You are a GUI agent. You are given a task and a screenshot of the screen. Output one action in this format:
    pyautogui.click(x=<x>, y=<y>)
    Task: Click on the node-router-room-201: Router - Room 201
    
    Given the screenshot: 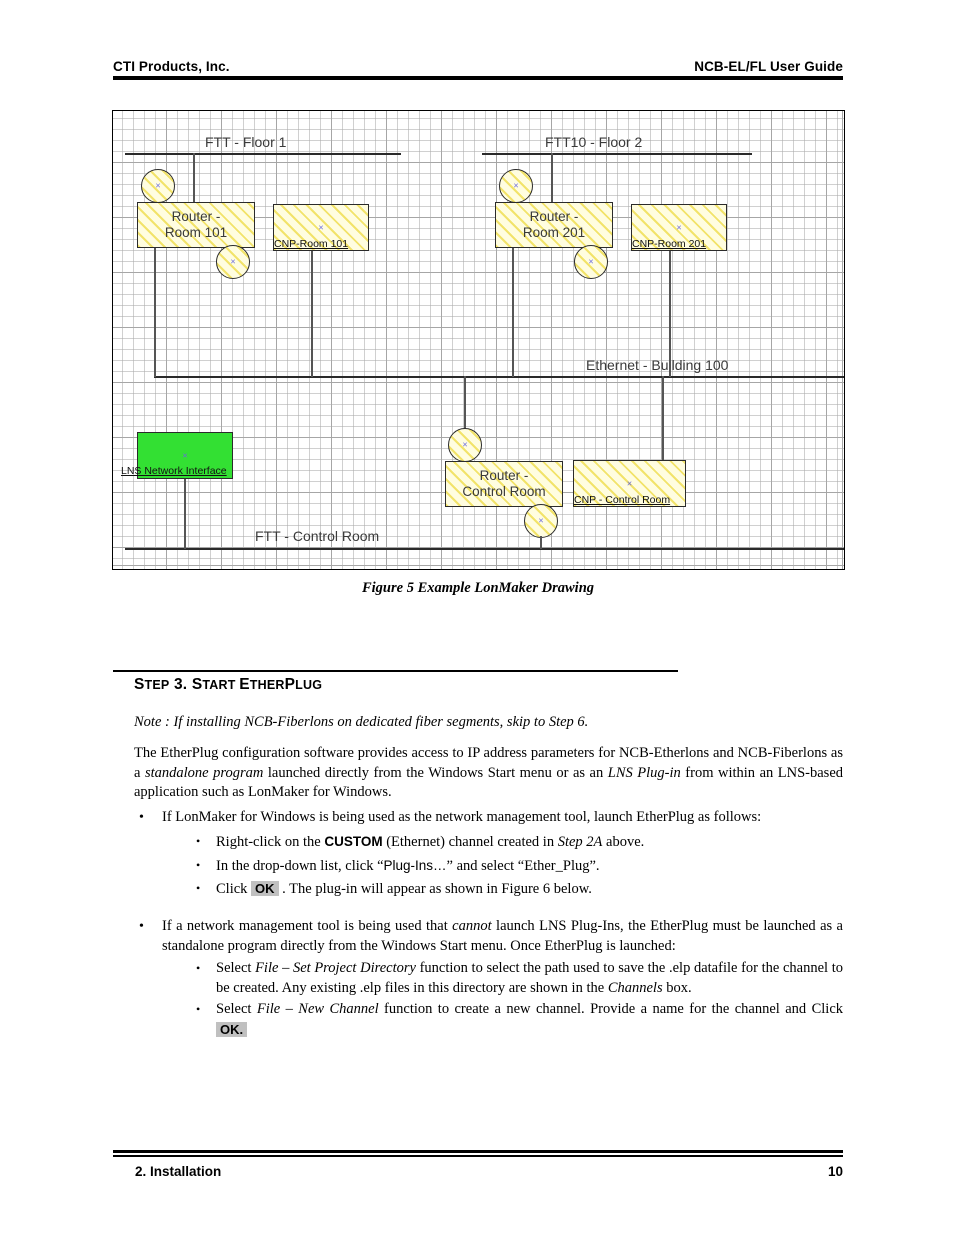 What is the action you would take?
    pyautogui.click(x=554, y=225)
    